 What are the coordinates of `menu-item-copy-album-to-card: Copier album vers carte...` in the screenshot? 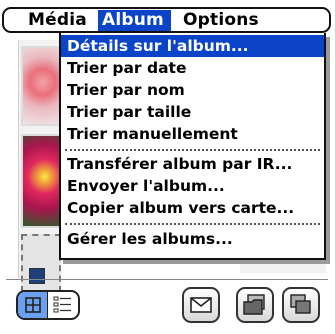 It's located at (192, 208).